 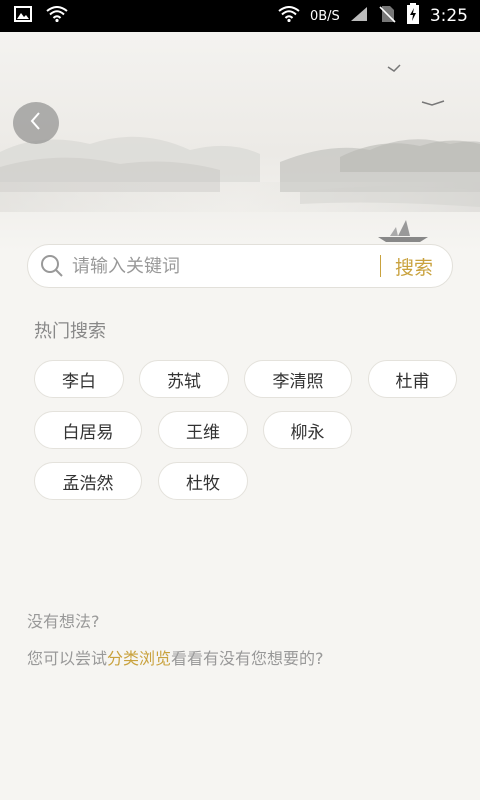 I want to click on battery-charging-icon, so click(x=413, y=16).